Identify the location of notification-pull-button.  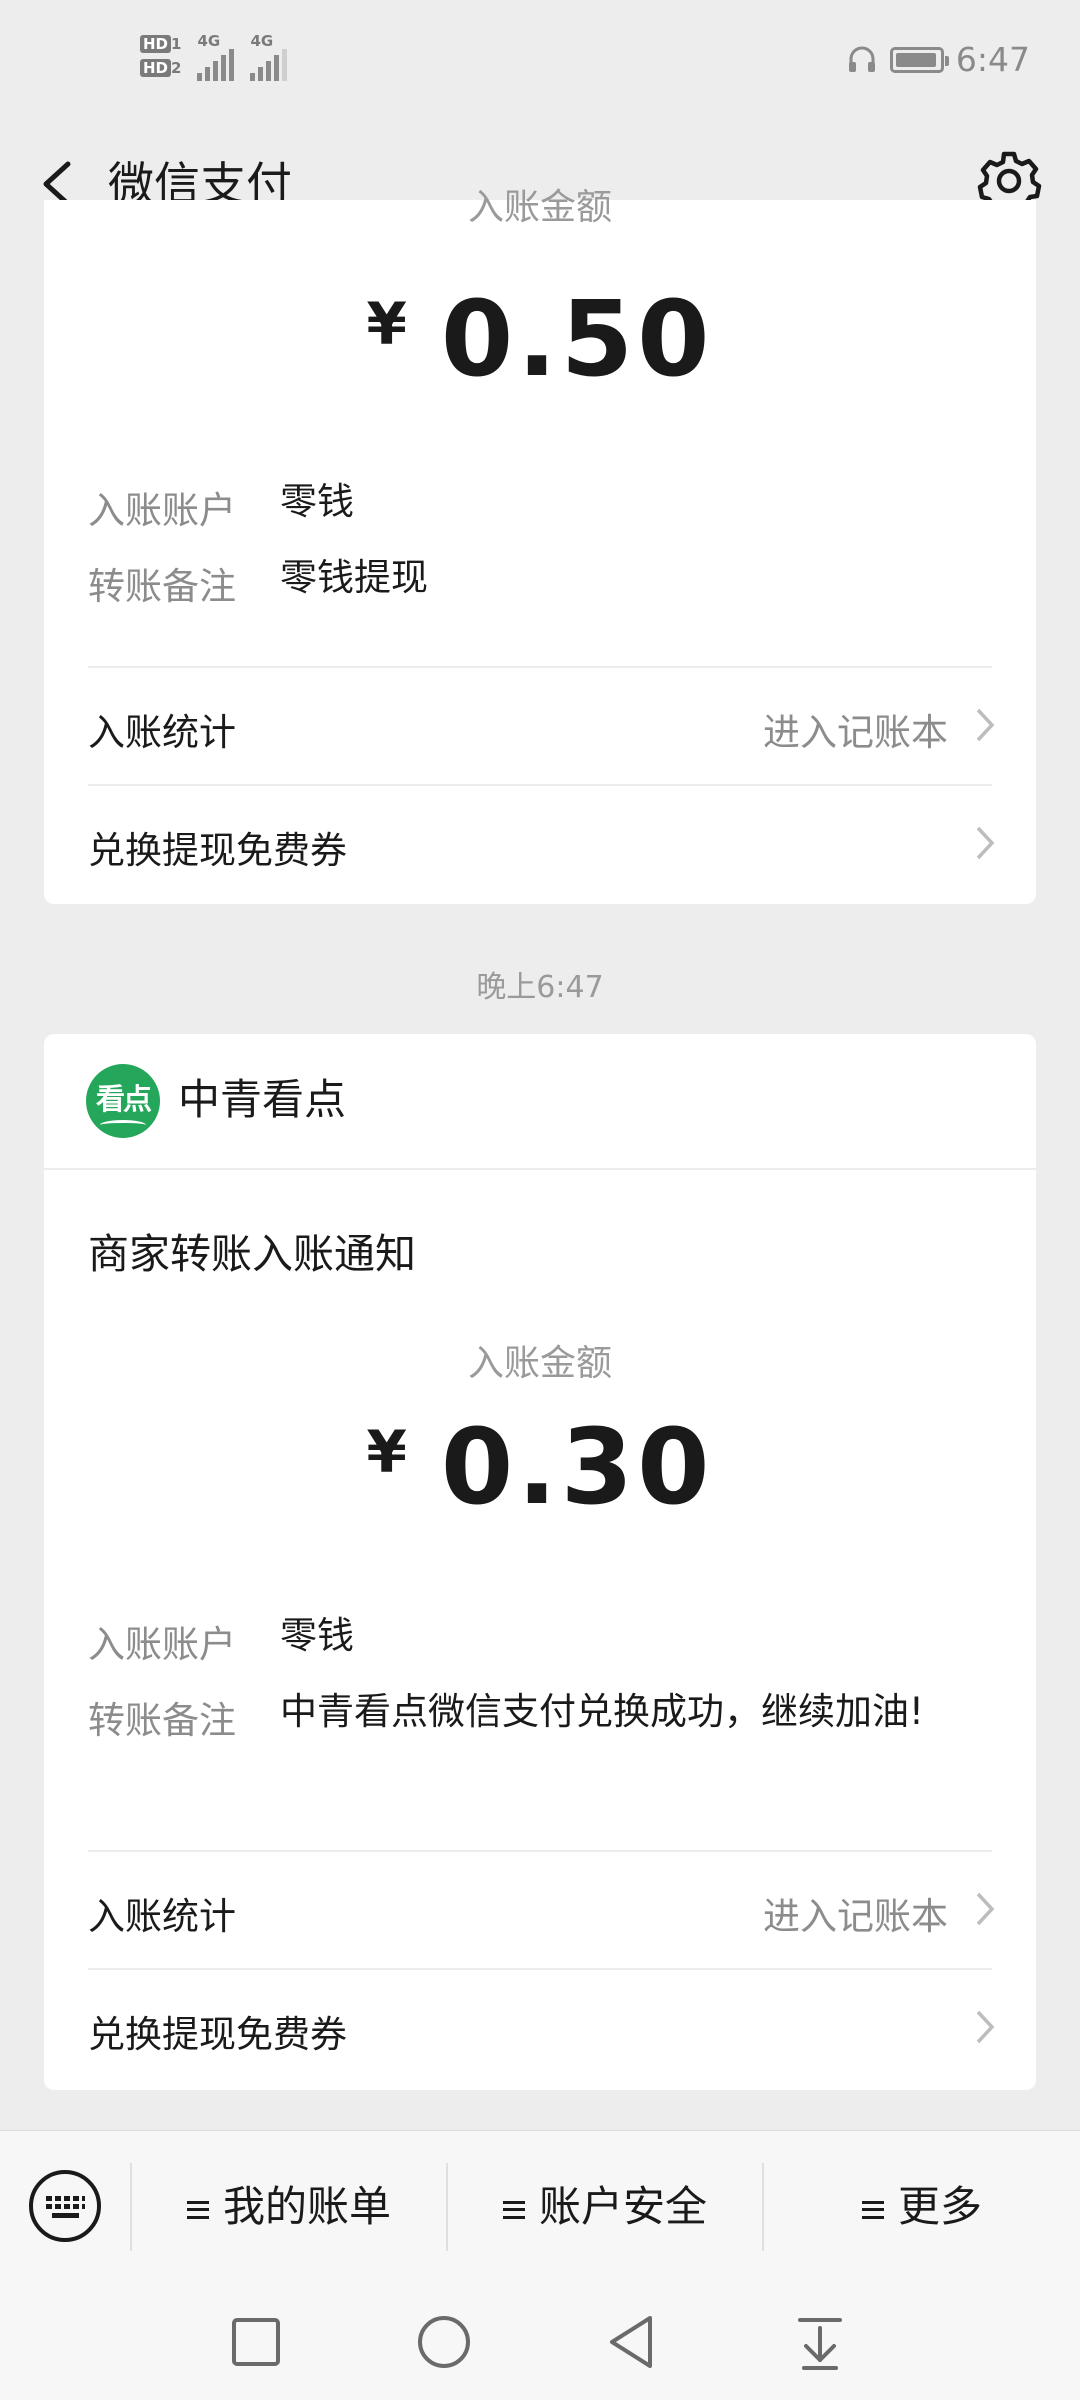
(820, 2342).